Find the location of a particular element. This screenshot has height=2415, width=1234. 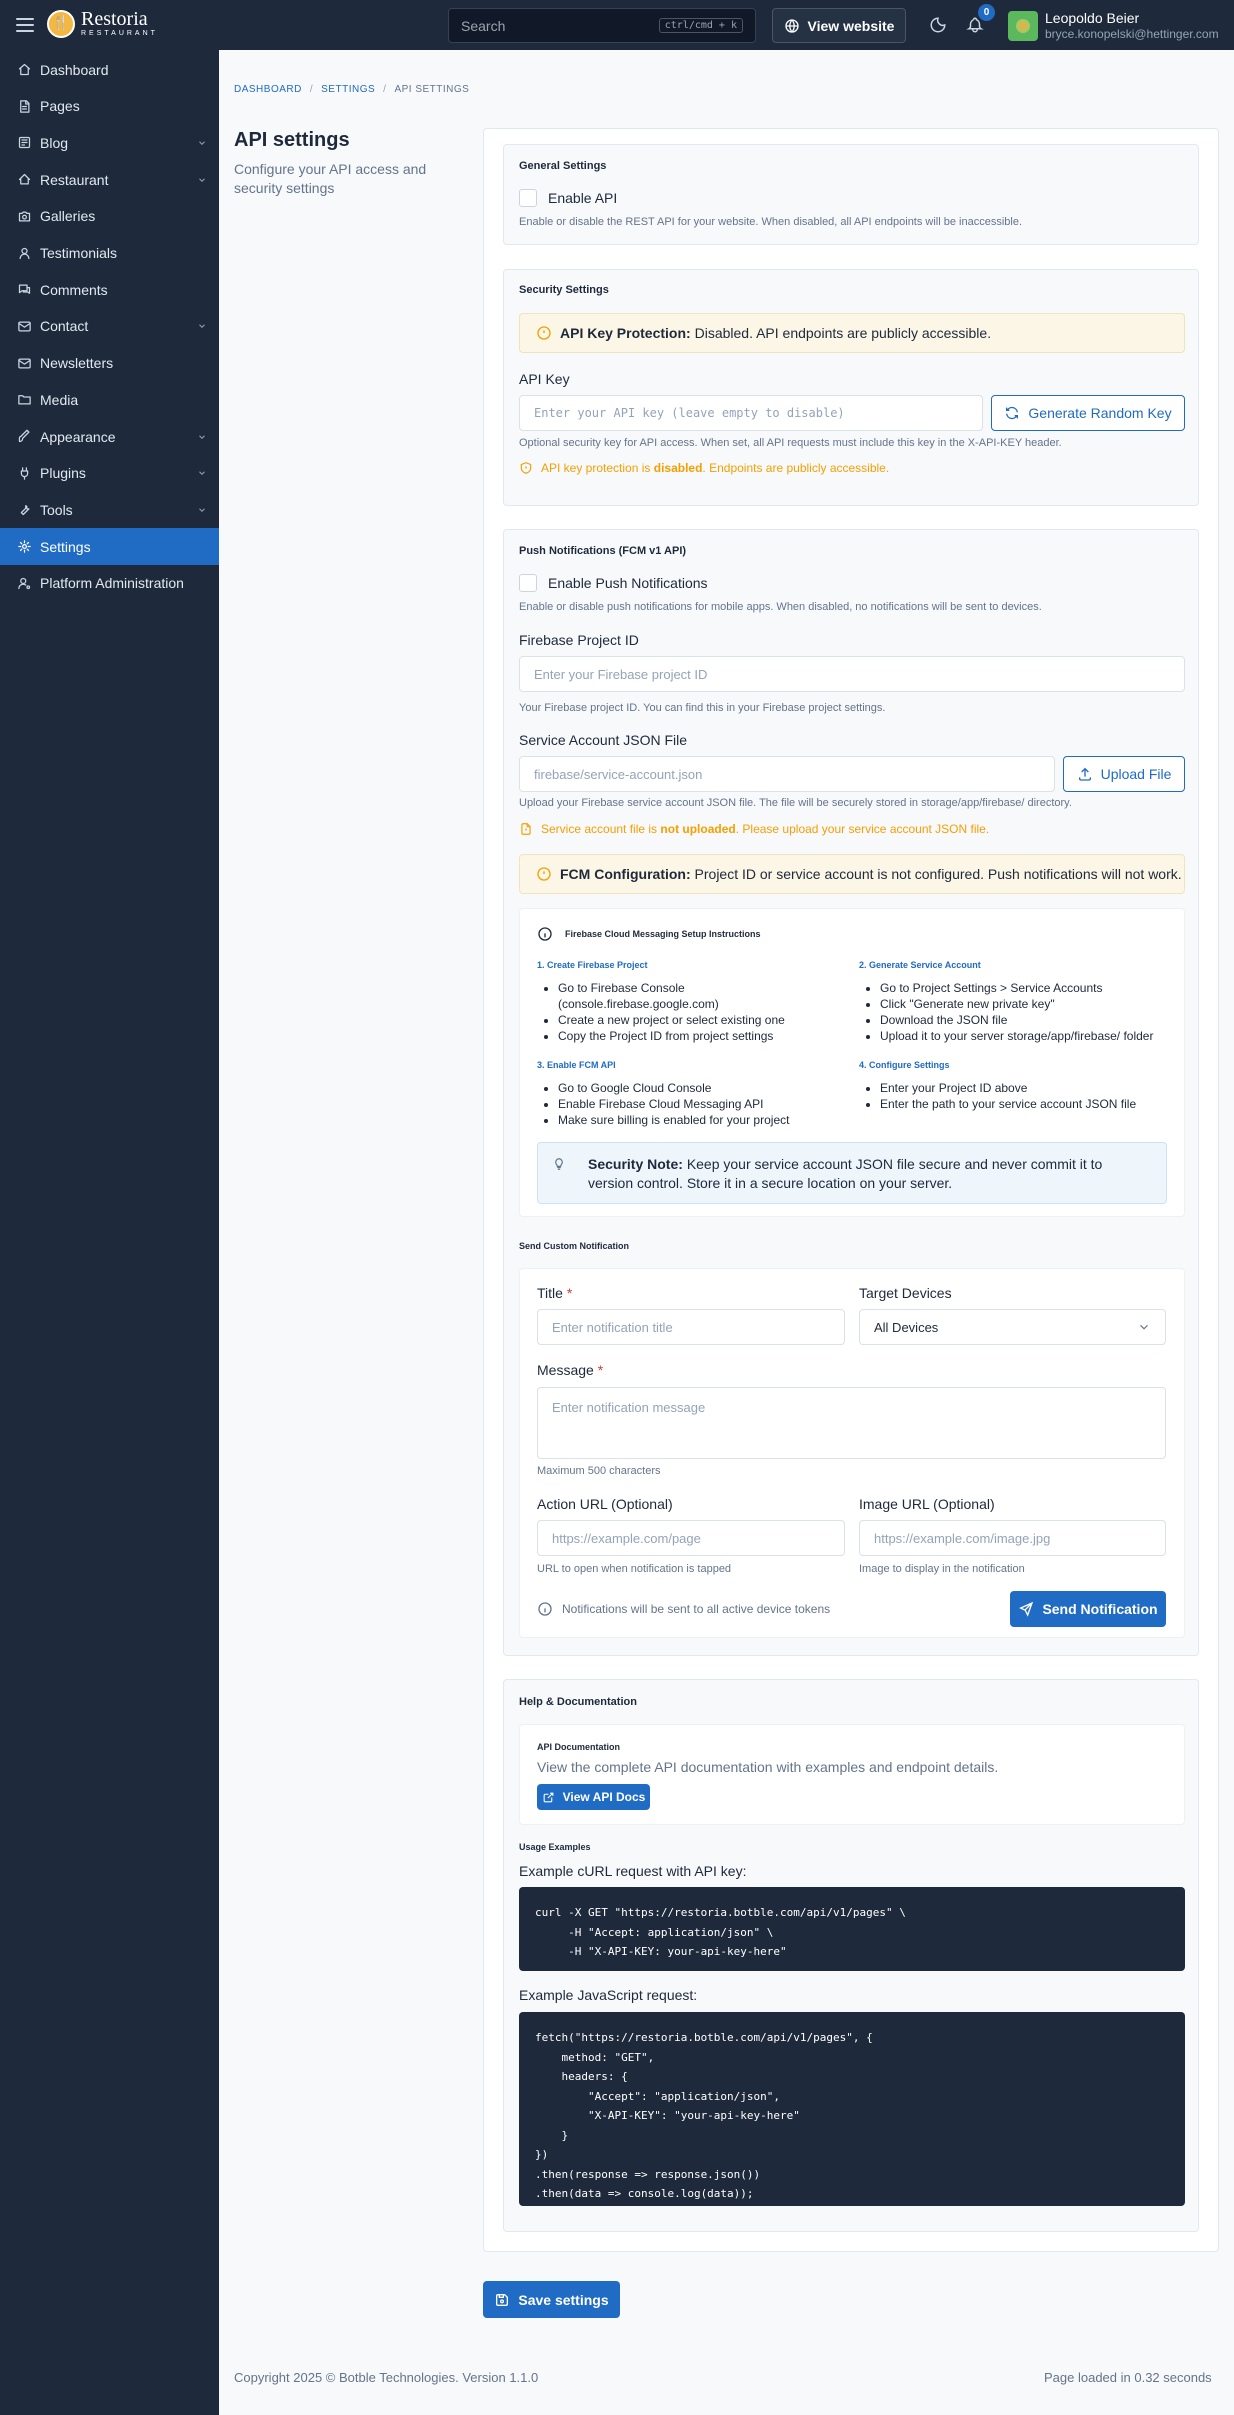

plug-icon is located at coordinates (24, 473).